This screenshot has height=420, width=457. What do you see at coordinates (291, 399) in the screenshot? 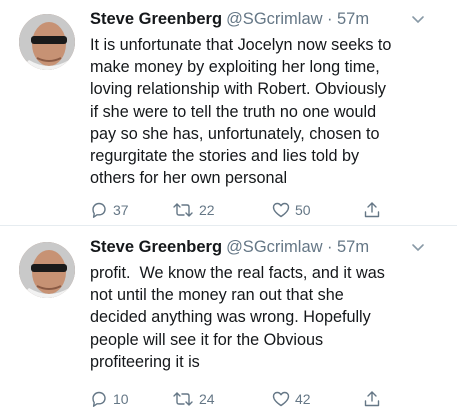
I see `like-button: 42` at bounding box center [291, 399].